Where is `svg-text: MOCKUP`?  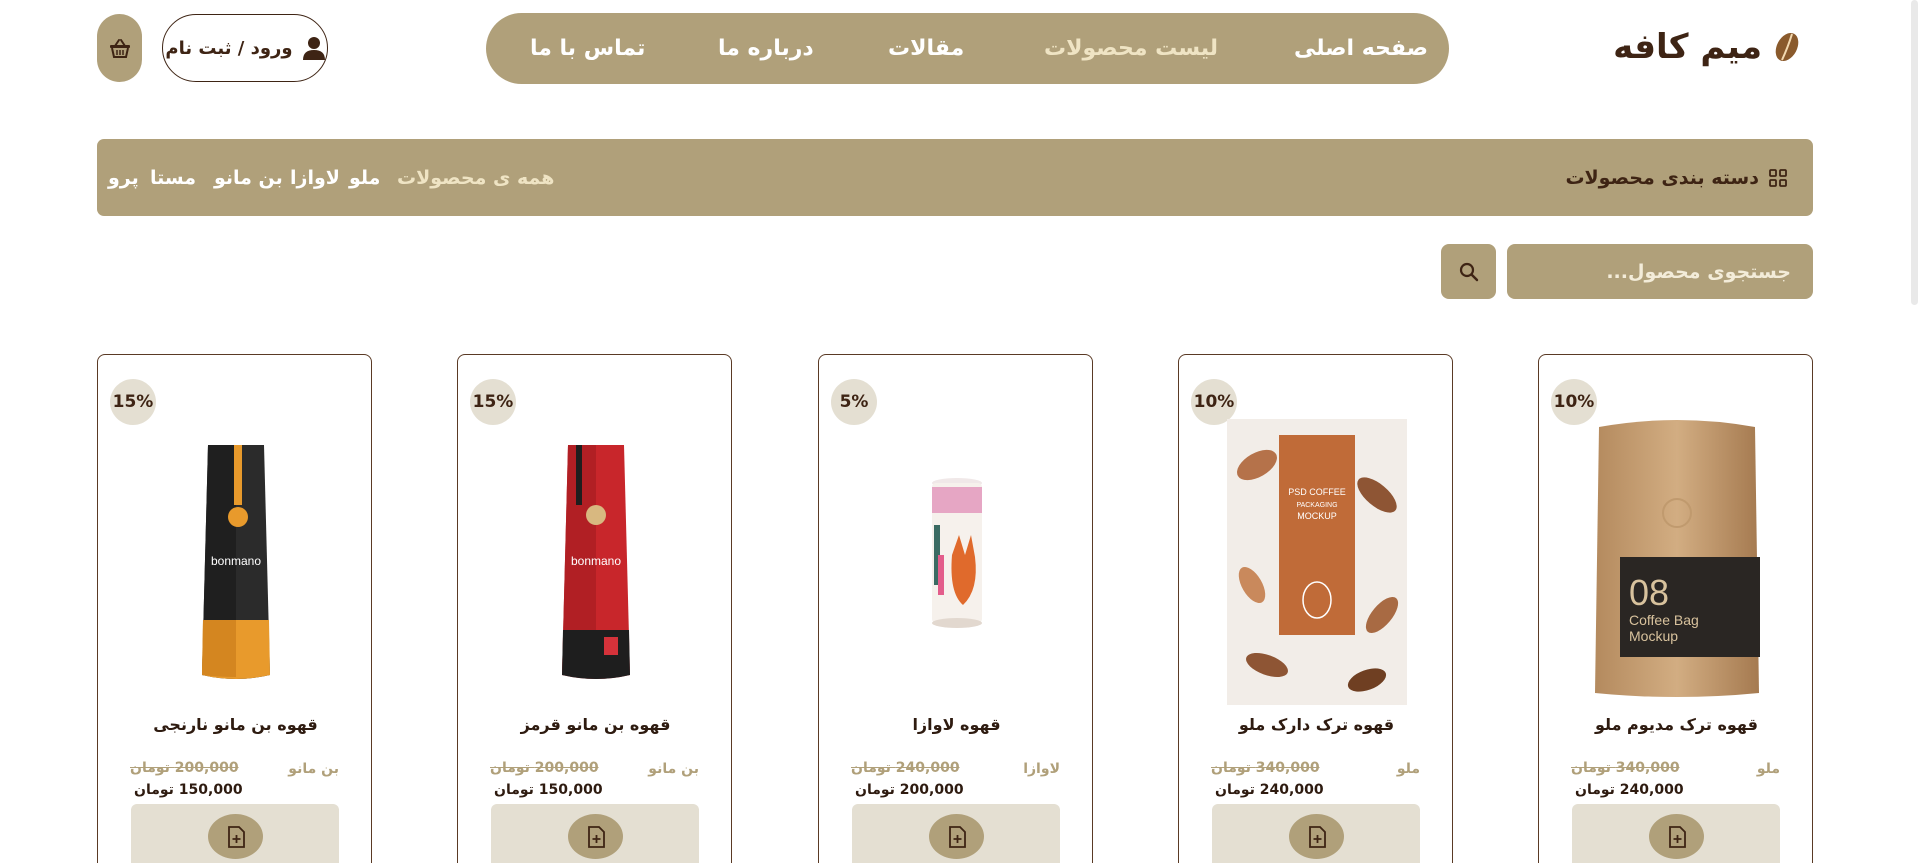 svg-text: MOCKUP is located at coordinates (1317, 516).